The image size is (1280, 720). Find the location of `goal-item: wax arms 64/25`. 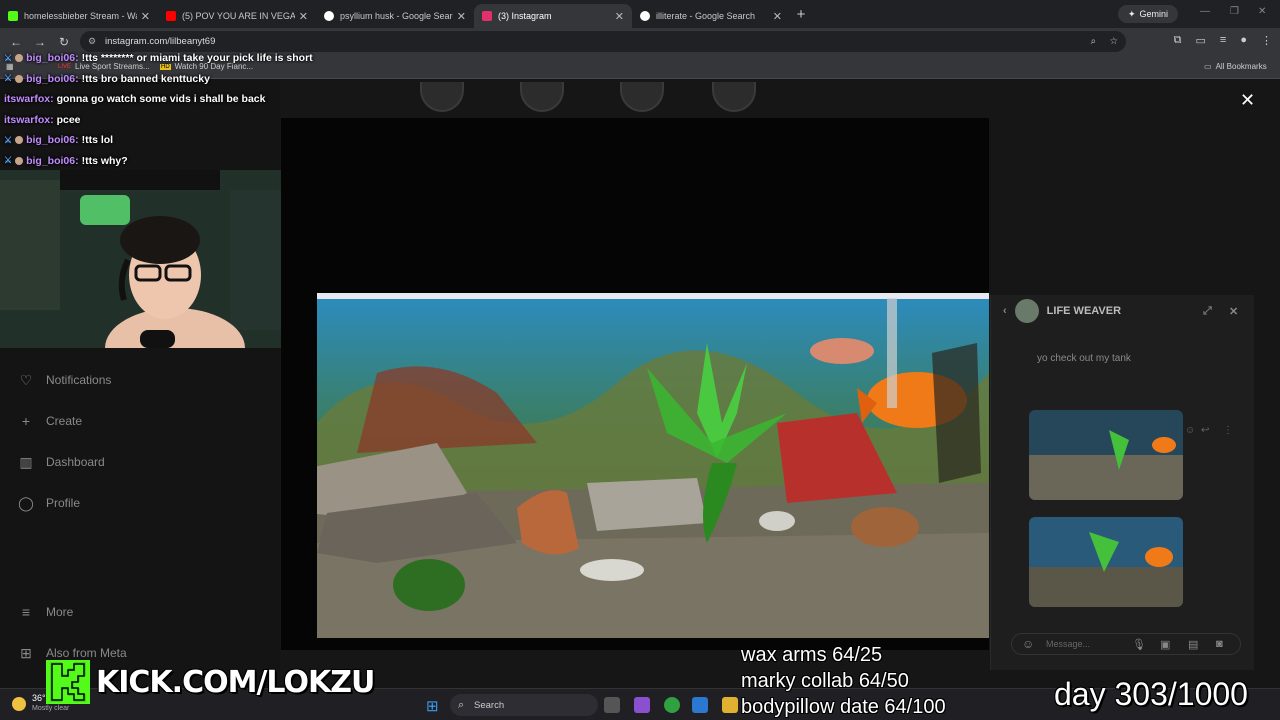

goal-item: wax arms 64/25 is located at coordinates (812, 655).